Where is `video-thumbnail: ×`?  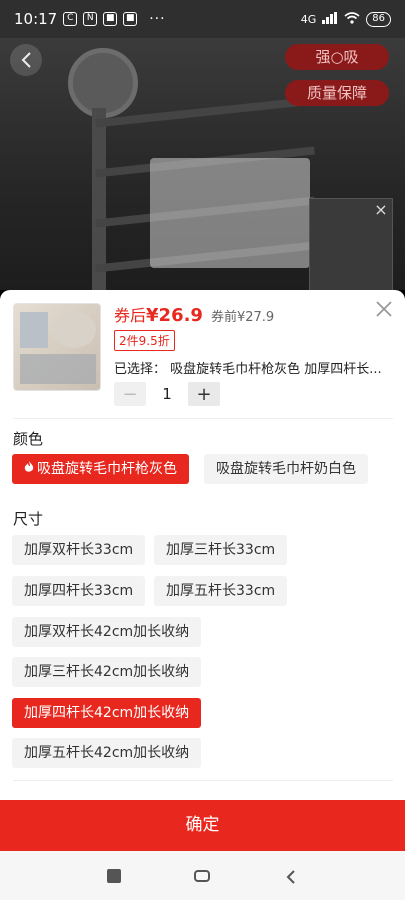 video-thumbnail: × is located at coordinates (351, 244).